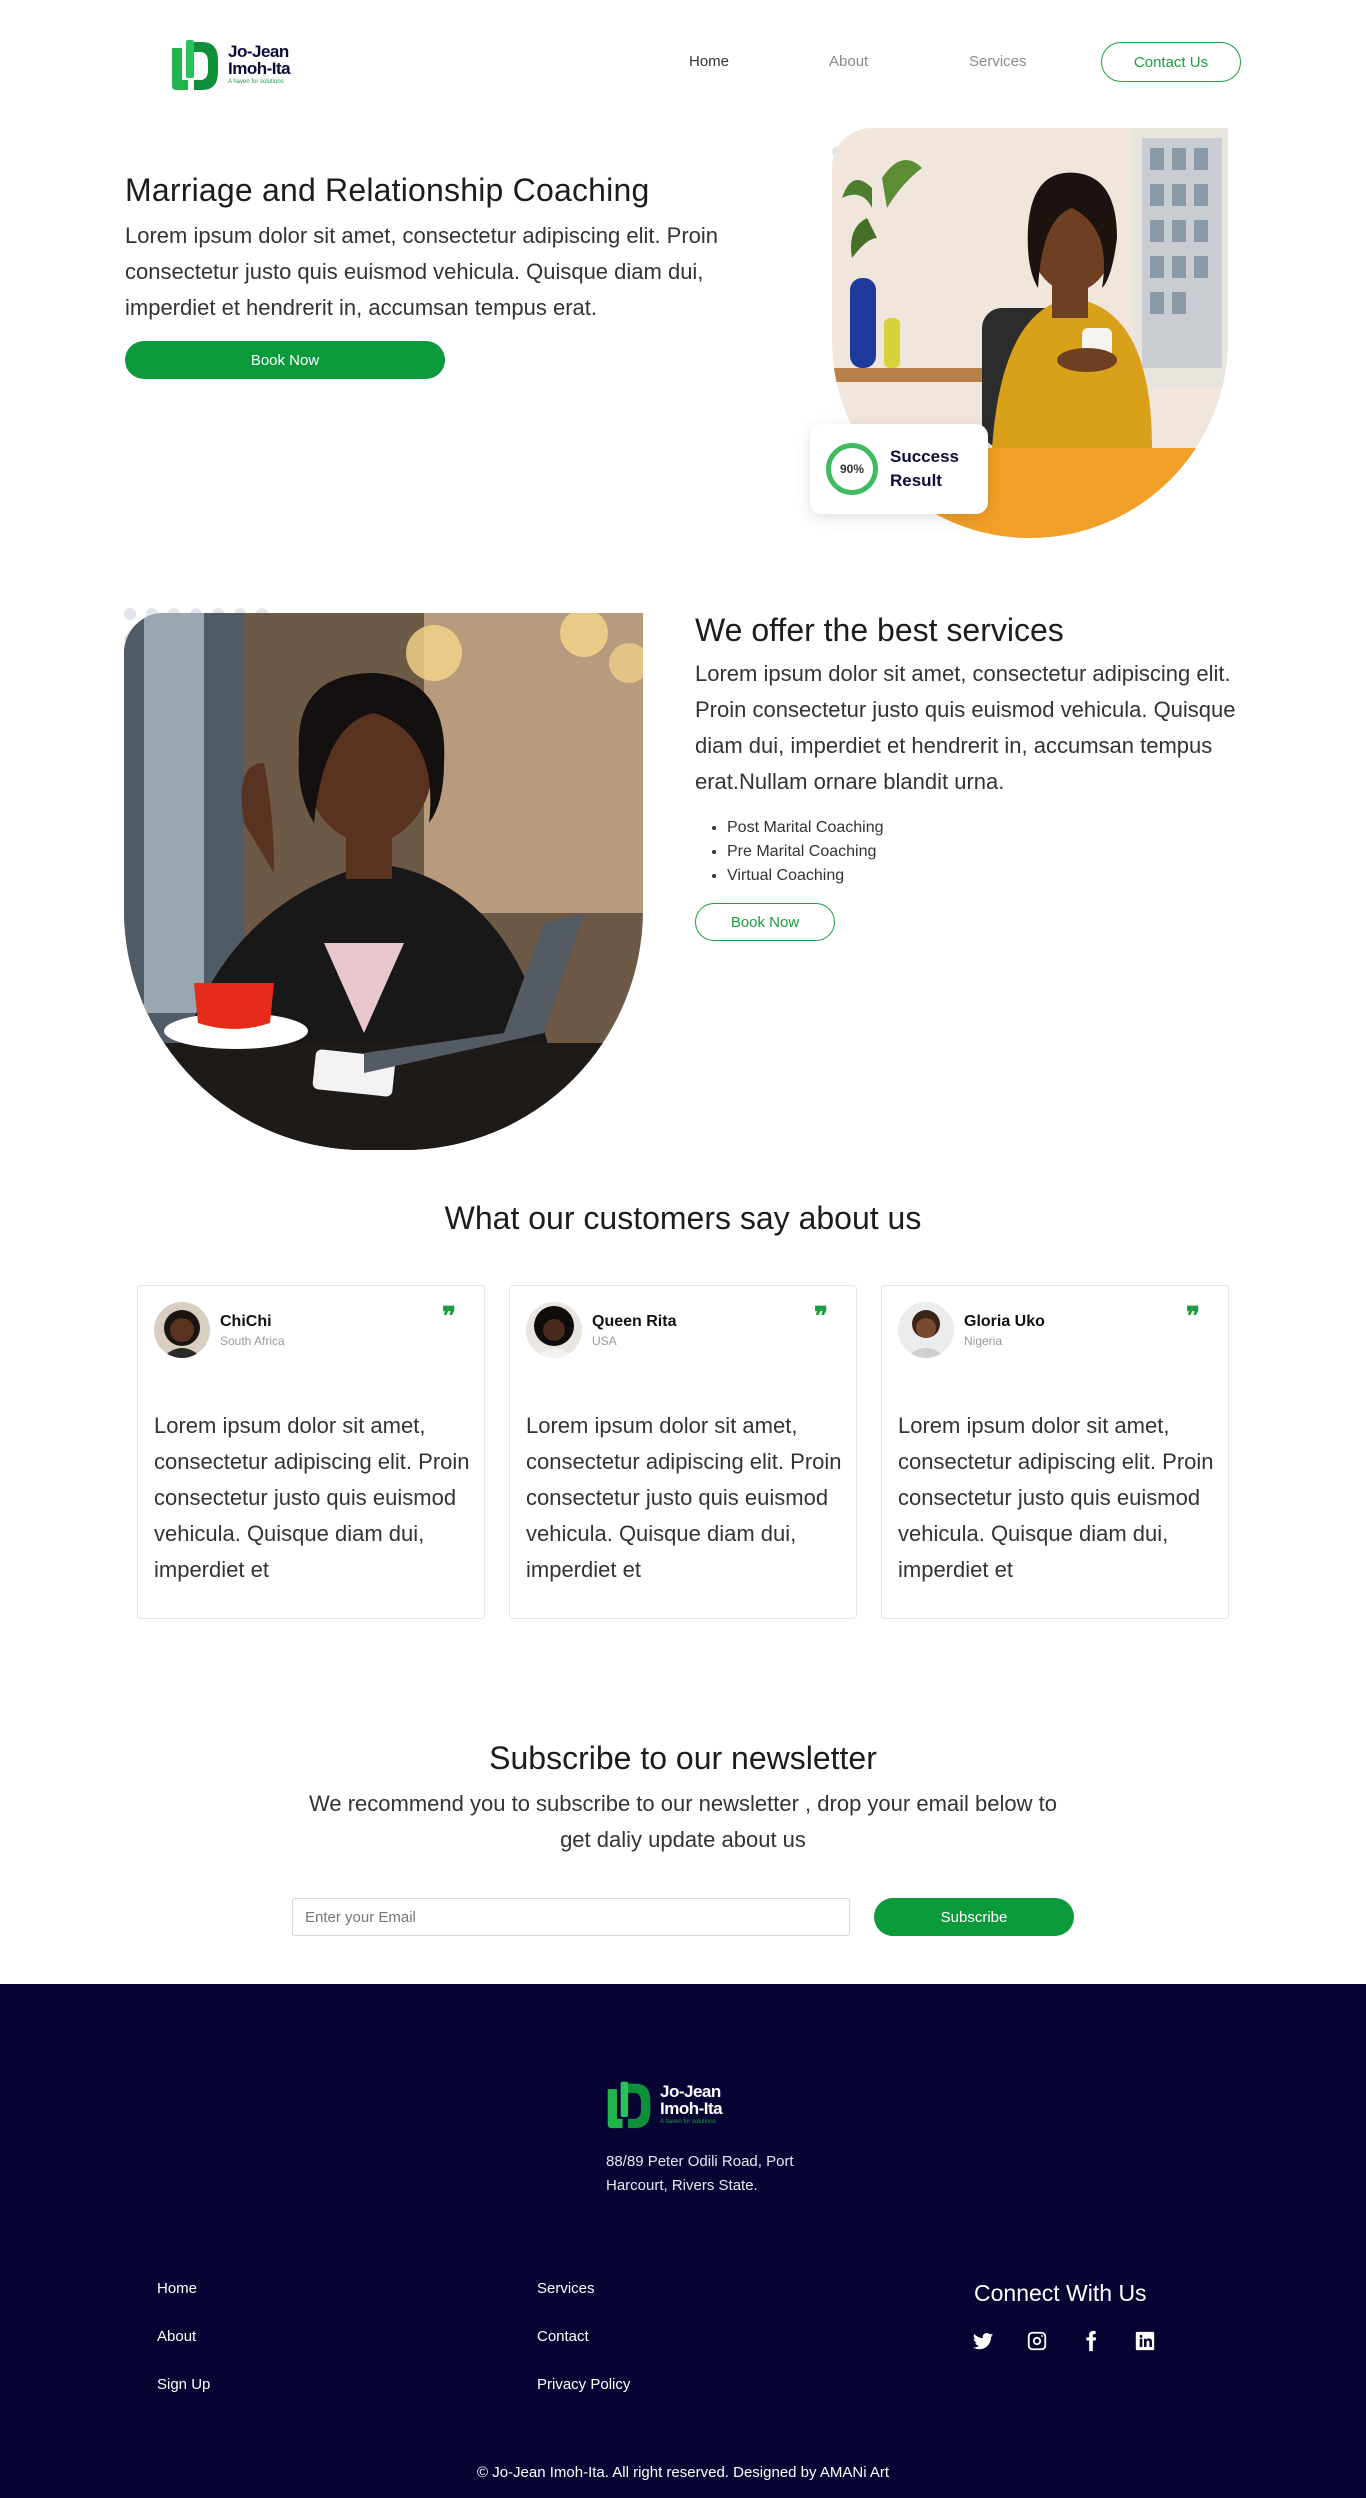  What do you see at coordinates (177, 2288) in the screenshot?
I see `footer-link-home: Home` at bounding box center [177, 2288].